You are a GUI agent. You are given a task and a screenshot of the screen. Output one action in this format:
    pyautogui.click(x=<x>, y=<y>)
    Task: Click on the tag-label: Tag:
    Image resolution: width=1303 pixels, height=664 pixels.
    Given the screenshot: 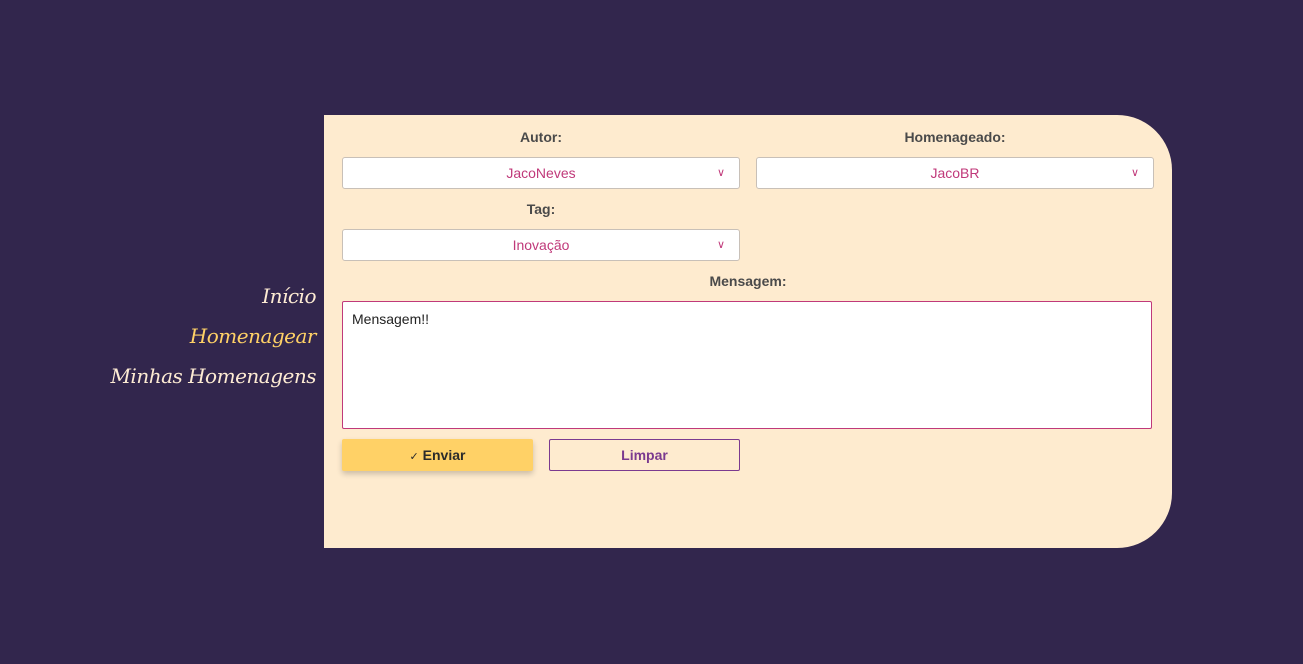 What is the action you would take?
    pyautogui.click(x=541, y=209)
    